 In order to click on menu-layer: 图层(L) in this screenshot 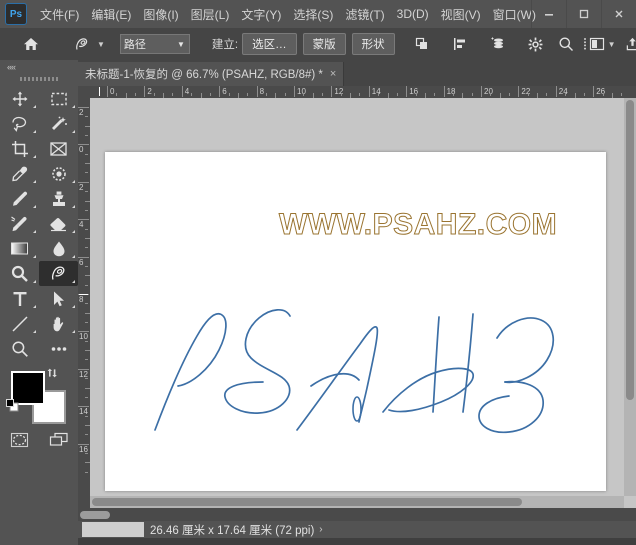, I will do `click(210, 14)`.